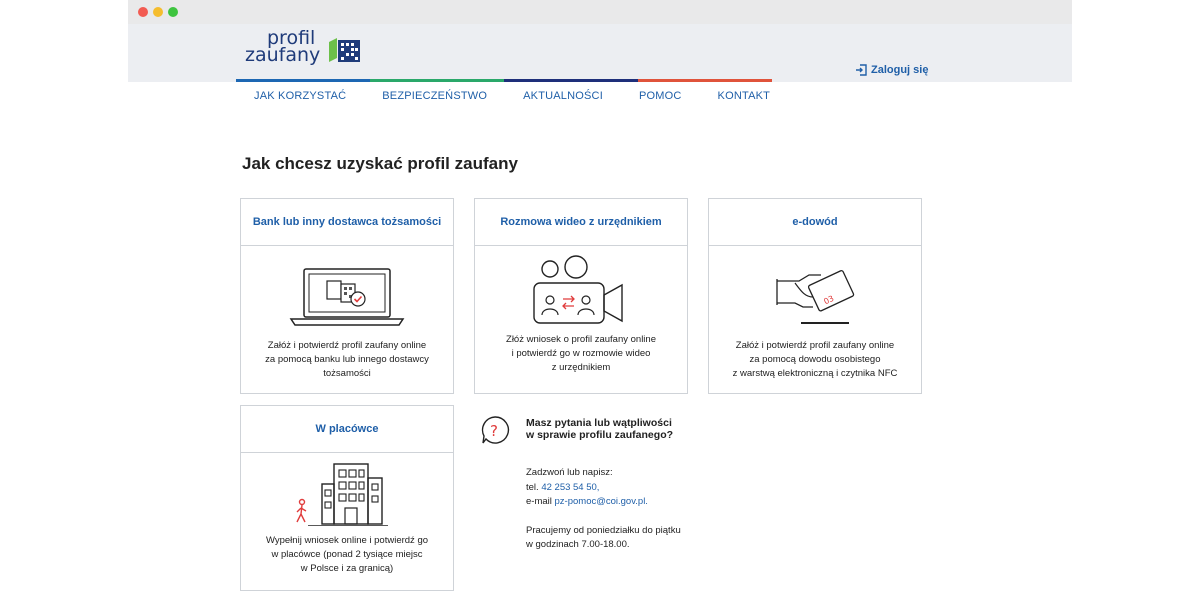 The height and width of the screenshot is (600, 1200). Describe the element at coordinates (900, 70) in the screenshot. I see `login-label: Zaloguj się` at that location.